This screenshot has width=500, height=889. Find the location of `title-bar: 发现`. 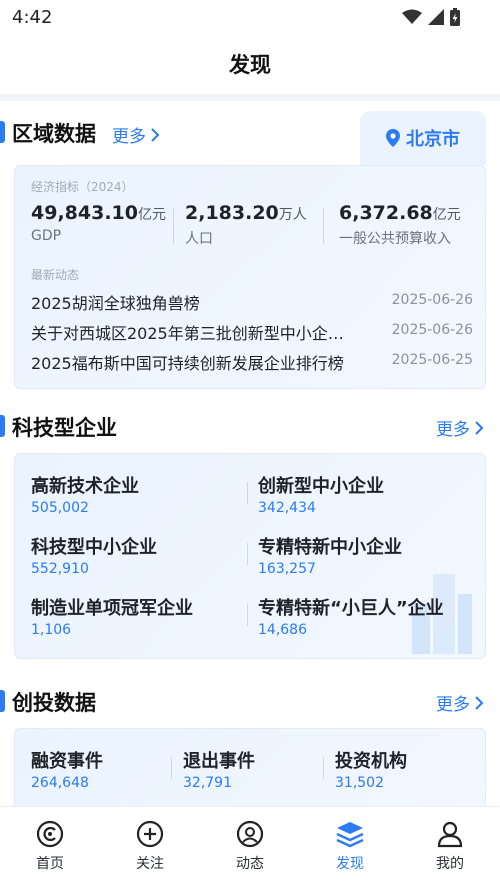

title-bar: 发现 is located at coordinates (250, 65).